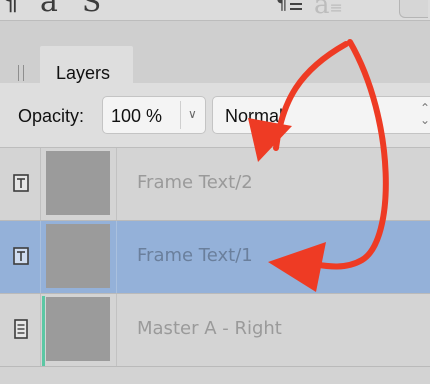  What do you see at coordinates (413, 9) in the screenshot?
I see `toolbar-corner` at bounding box center [413, 9].